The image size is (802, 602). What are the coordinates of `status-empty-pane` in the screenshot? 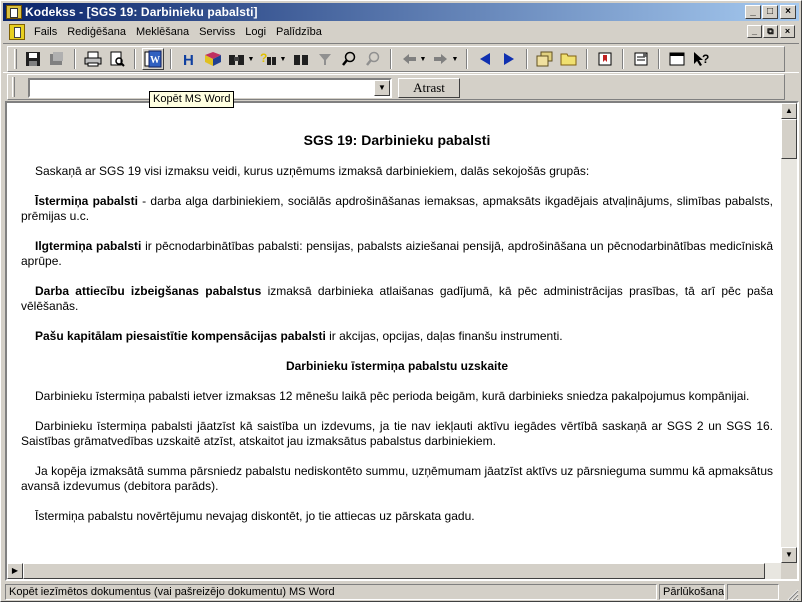 It's located at (753, 592).